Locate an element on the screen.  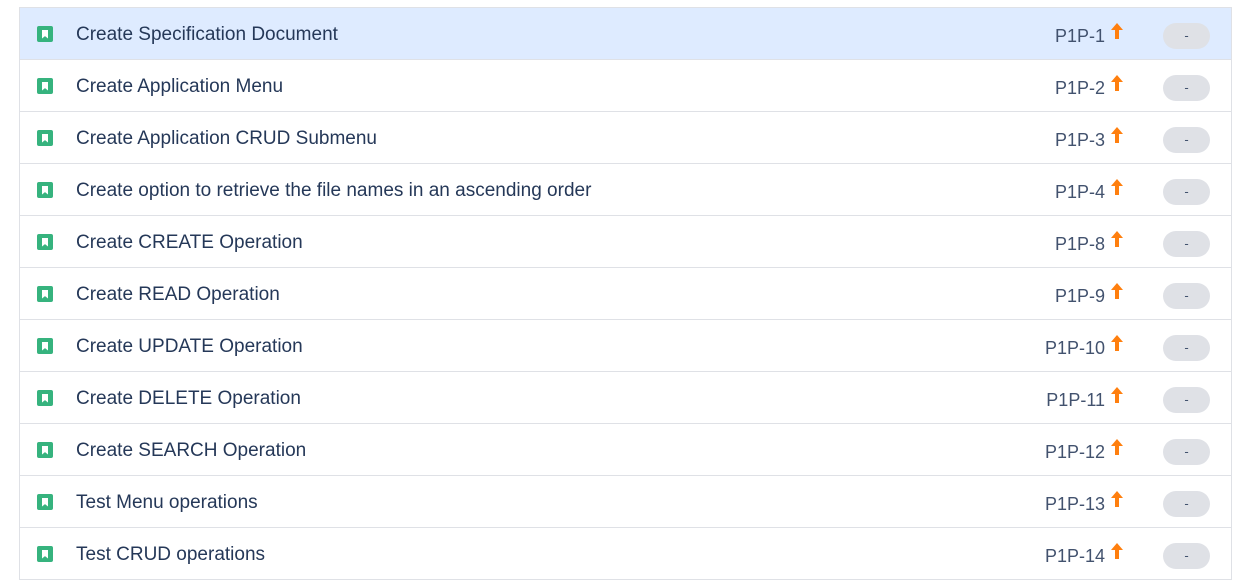
issue-row: Create Specification Document P1P-1 - is located at coordinates (625, 34).